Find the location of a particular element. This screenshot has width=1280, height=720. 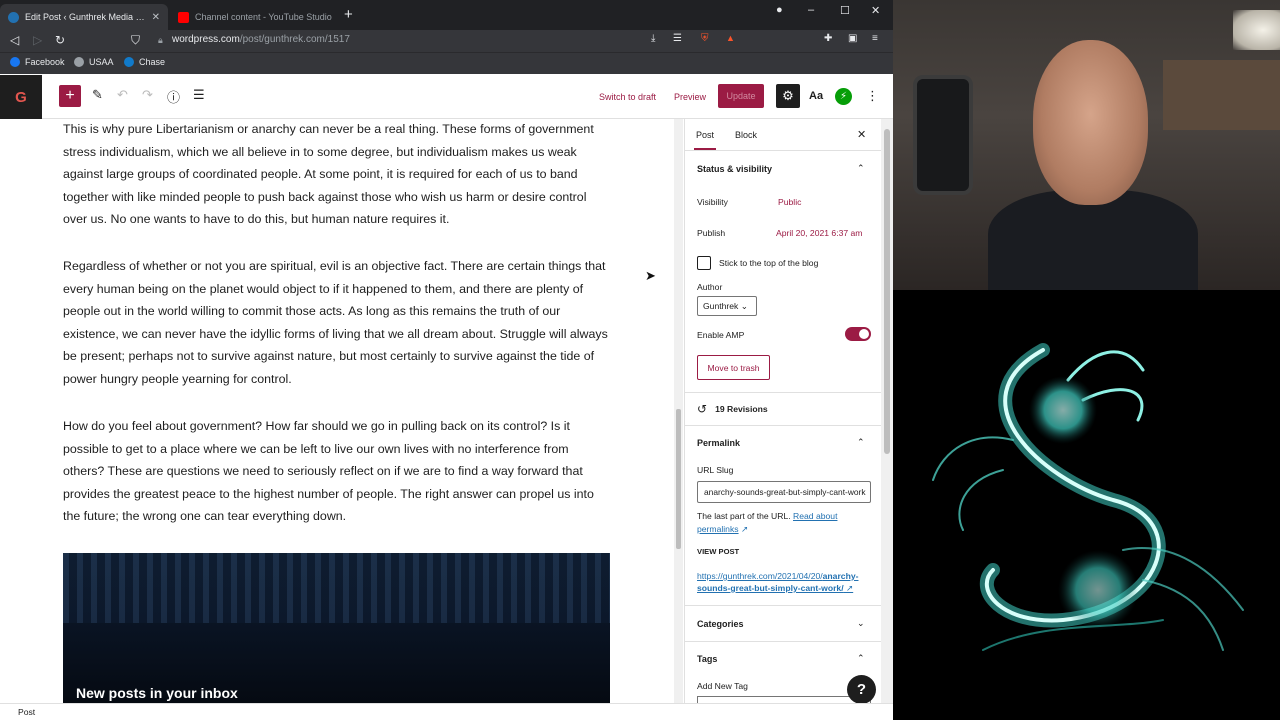

status-visibility-toggle: Status & visibility is located at coordinates (734, 169).